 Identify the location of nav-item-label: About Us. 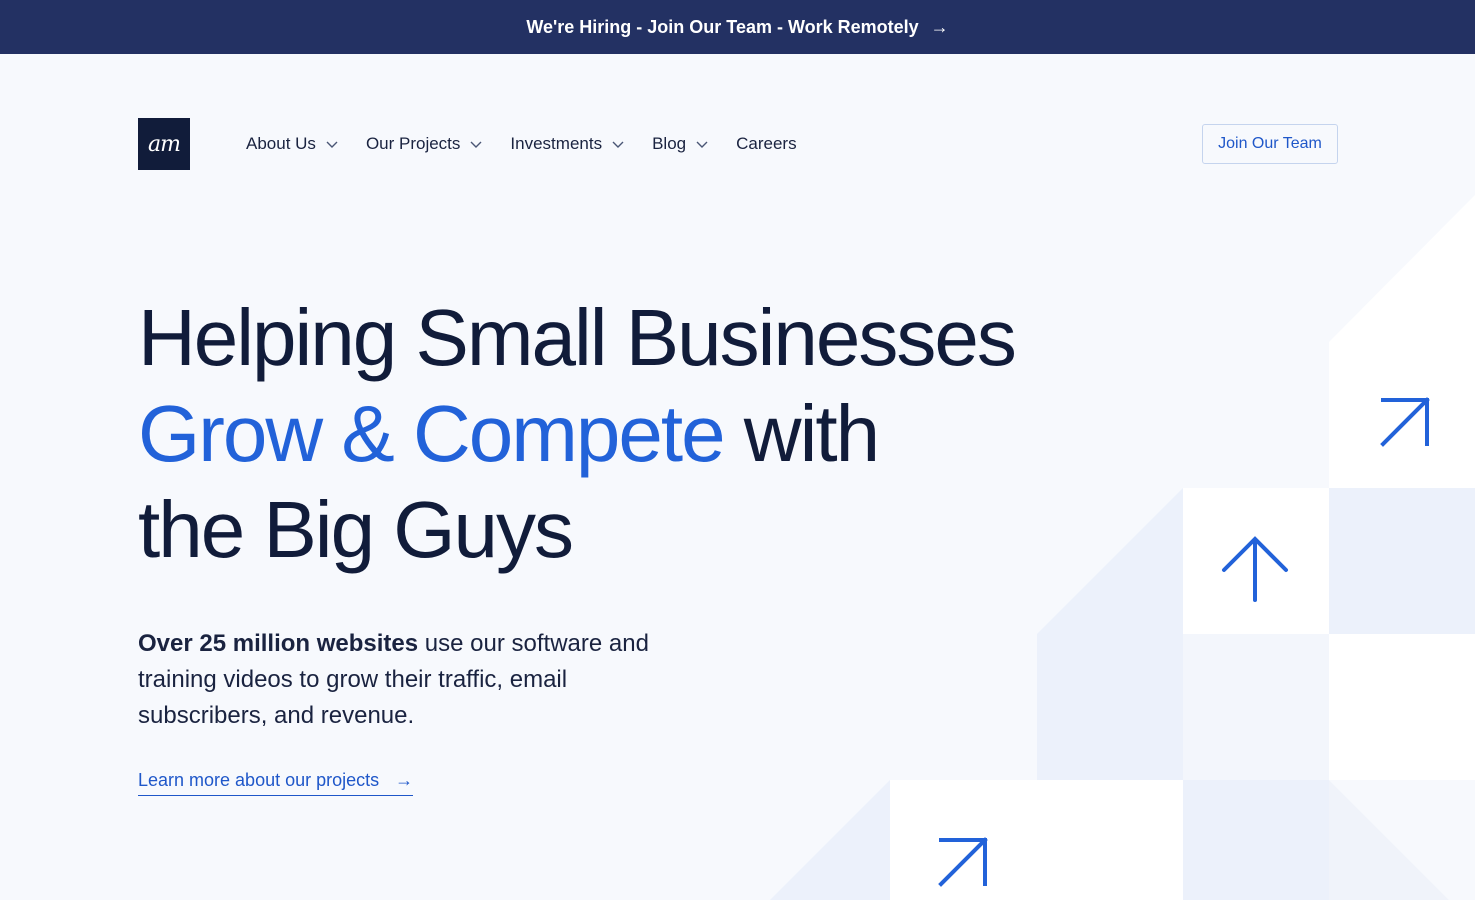
(281, 143).